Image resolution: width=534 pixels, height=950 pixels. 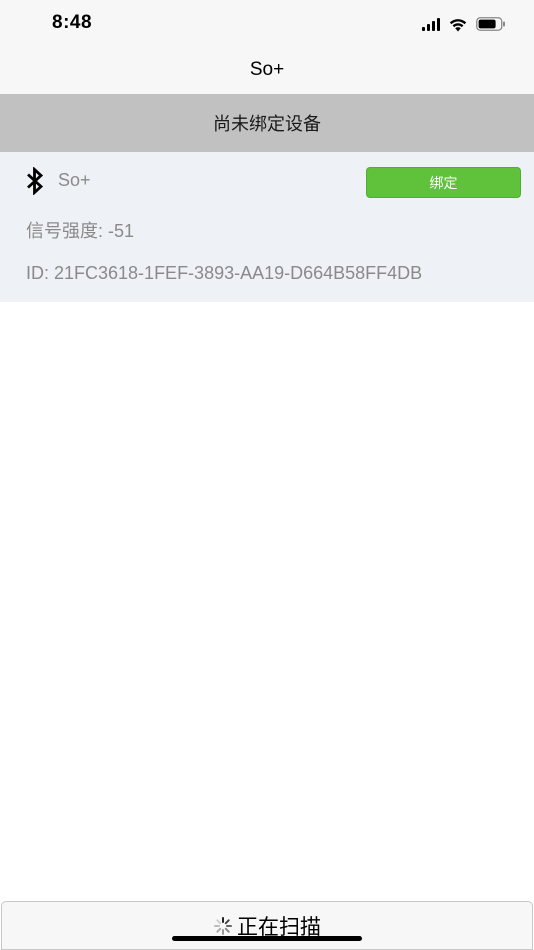 I want to click on cellular-signal-icon, so click(x=431, y=24).